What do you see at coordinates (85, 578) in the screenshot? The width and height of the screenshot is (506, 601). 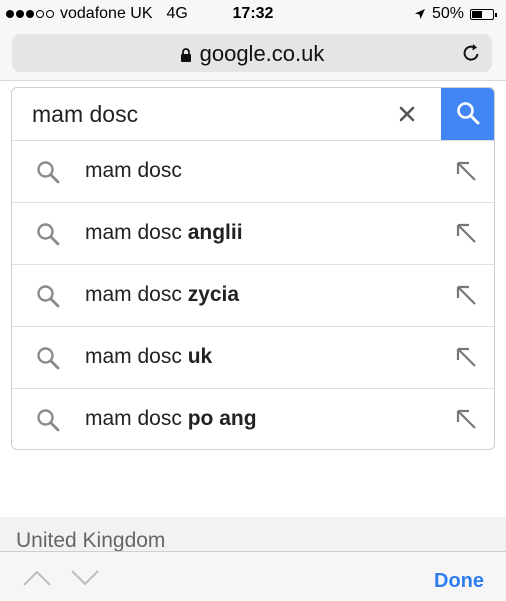 I see `chevron-down-icon` at bounding box center [85, 578].